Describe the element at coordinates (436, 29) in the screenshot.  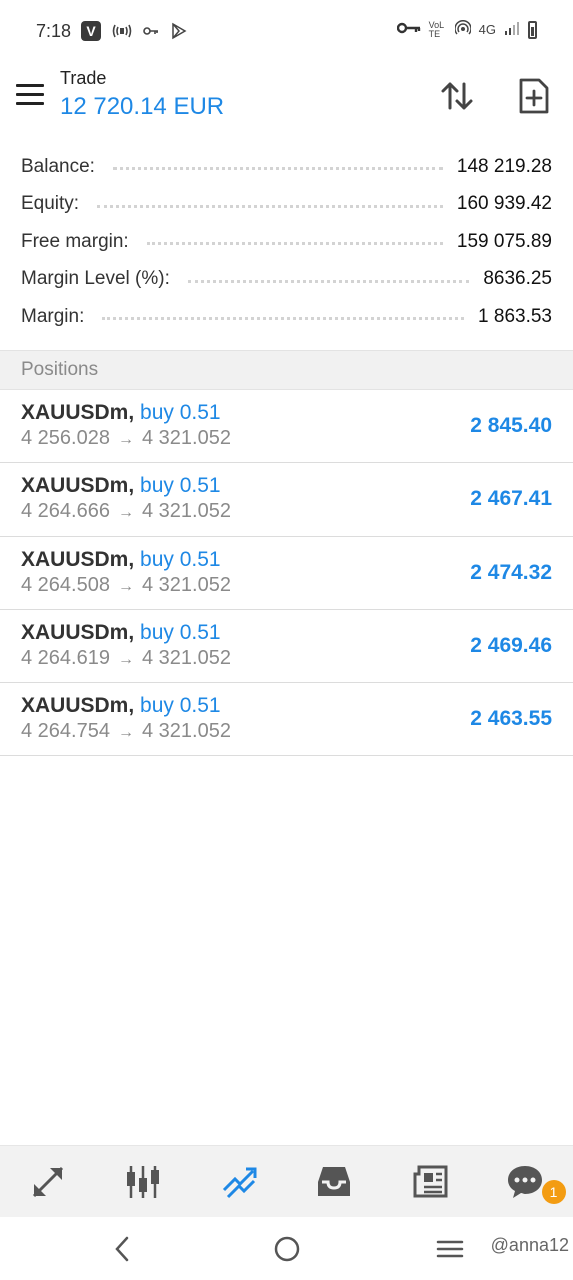
I see `volte-label: VoLTE` at that location.